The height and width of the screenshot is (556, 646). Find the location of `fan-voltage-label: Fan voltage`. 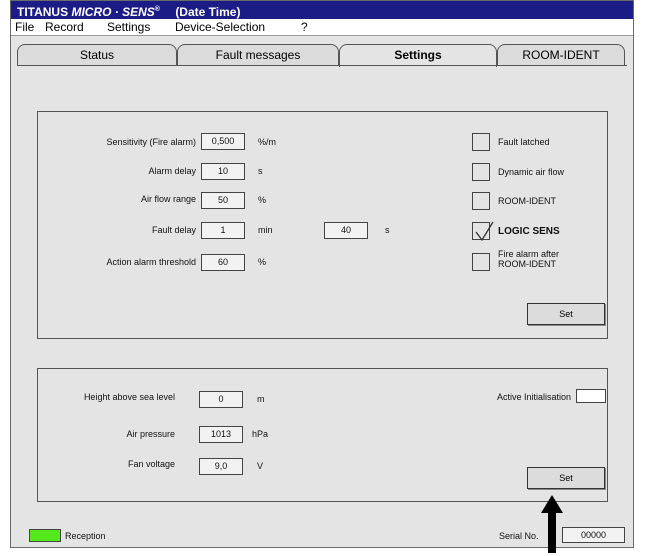

fan-voltage-label: Fan voltage is located at coordinates (151, 464).